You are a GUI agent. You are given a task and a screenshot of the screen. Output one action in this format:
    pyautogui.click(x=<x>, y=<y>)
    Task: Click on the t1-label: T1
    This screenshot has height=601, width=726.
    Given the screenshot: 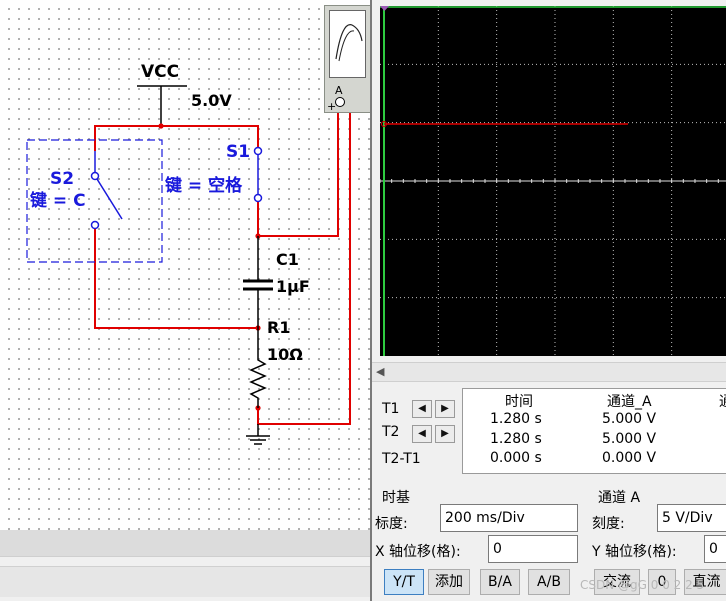 What is the action you would take?
    pyautogui.click(x=391, y=409)
    